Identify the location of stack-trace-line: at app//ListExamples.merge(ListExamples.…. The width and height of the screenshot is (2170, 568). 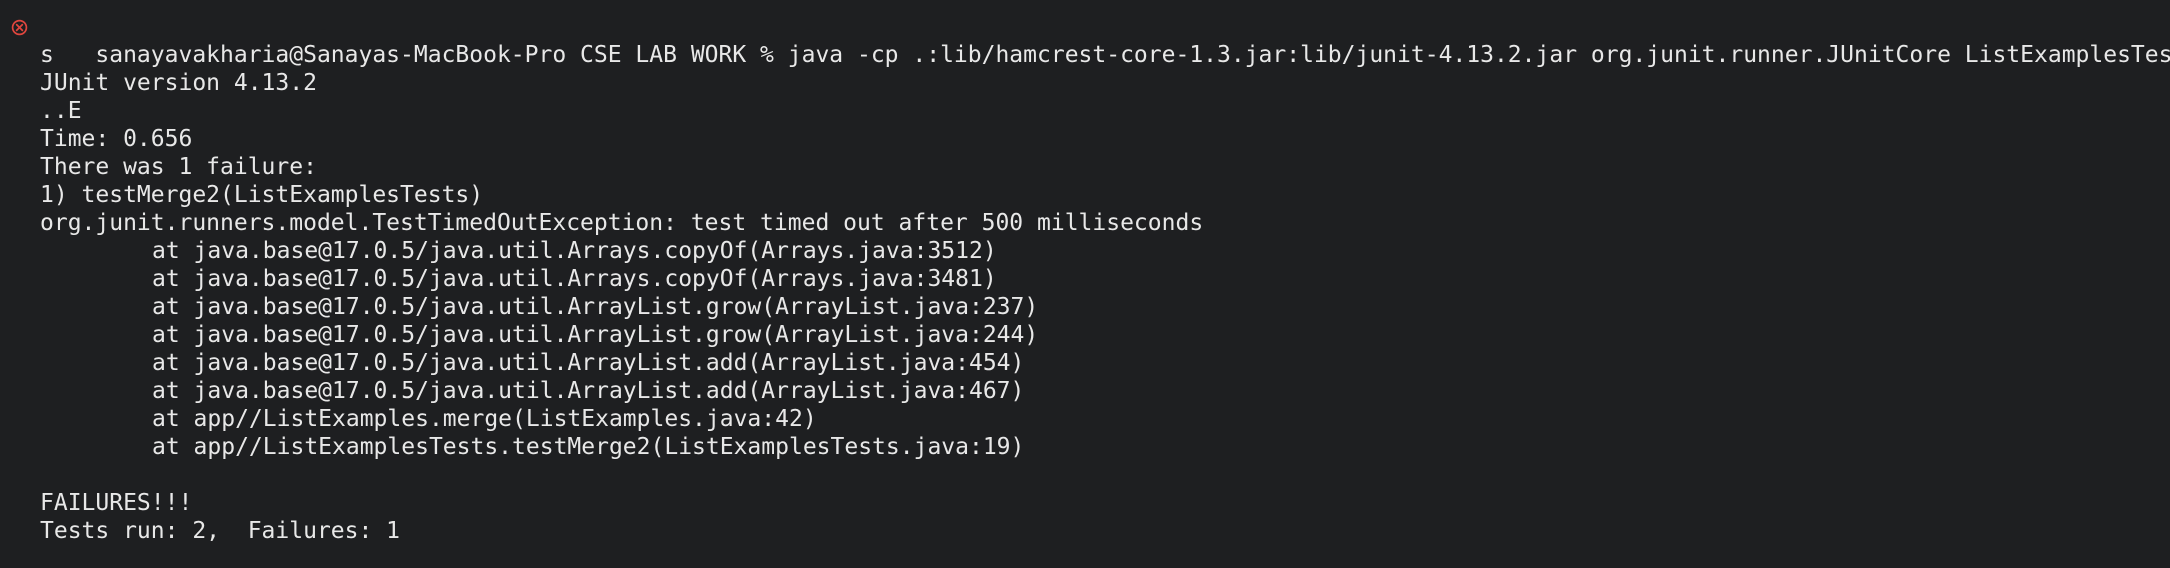
(484, 419).